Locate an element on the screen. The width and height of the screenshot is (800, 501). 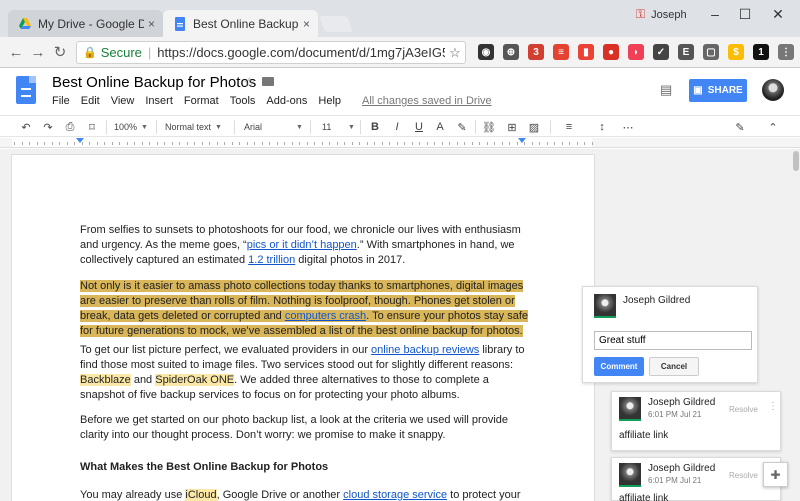
font-size-caret: ▼ is located at coordinates (351, 127).